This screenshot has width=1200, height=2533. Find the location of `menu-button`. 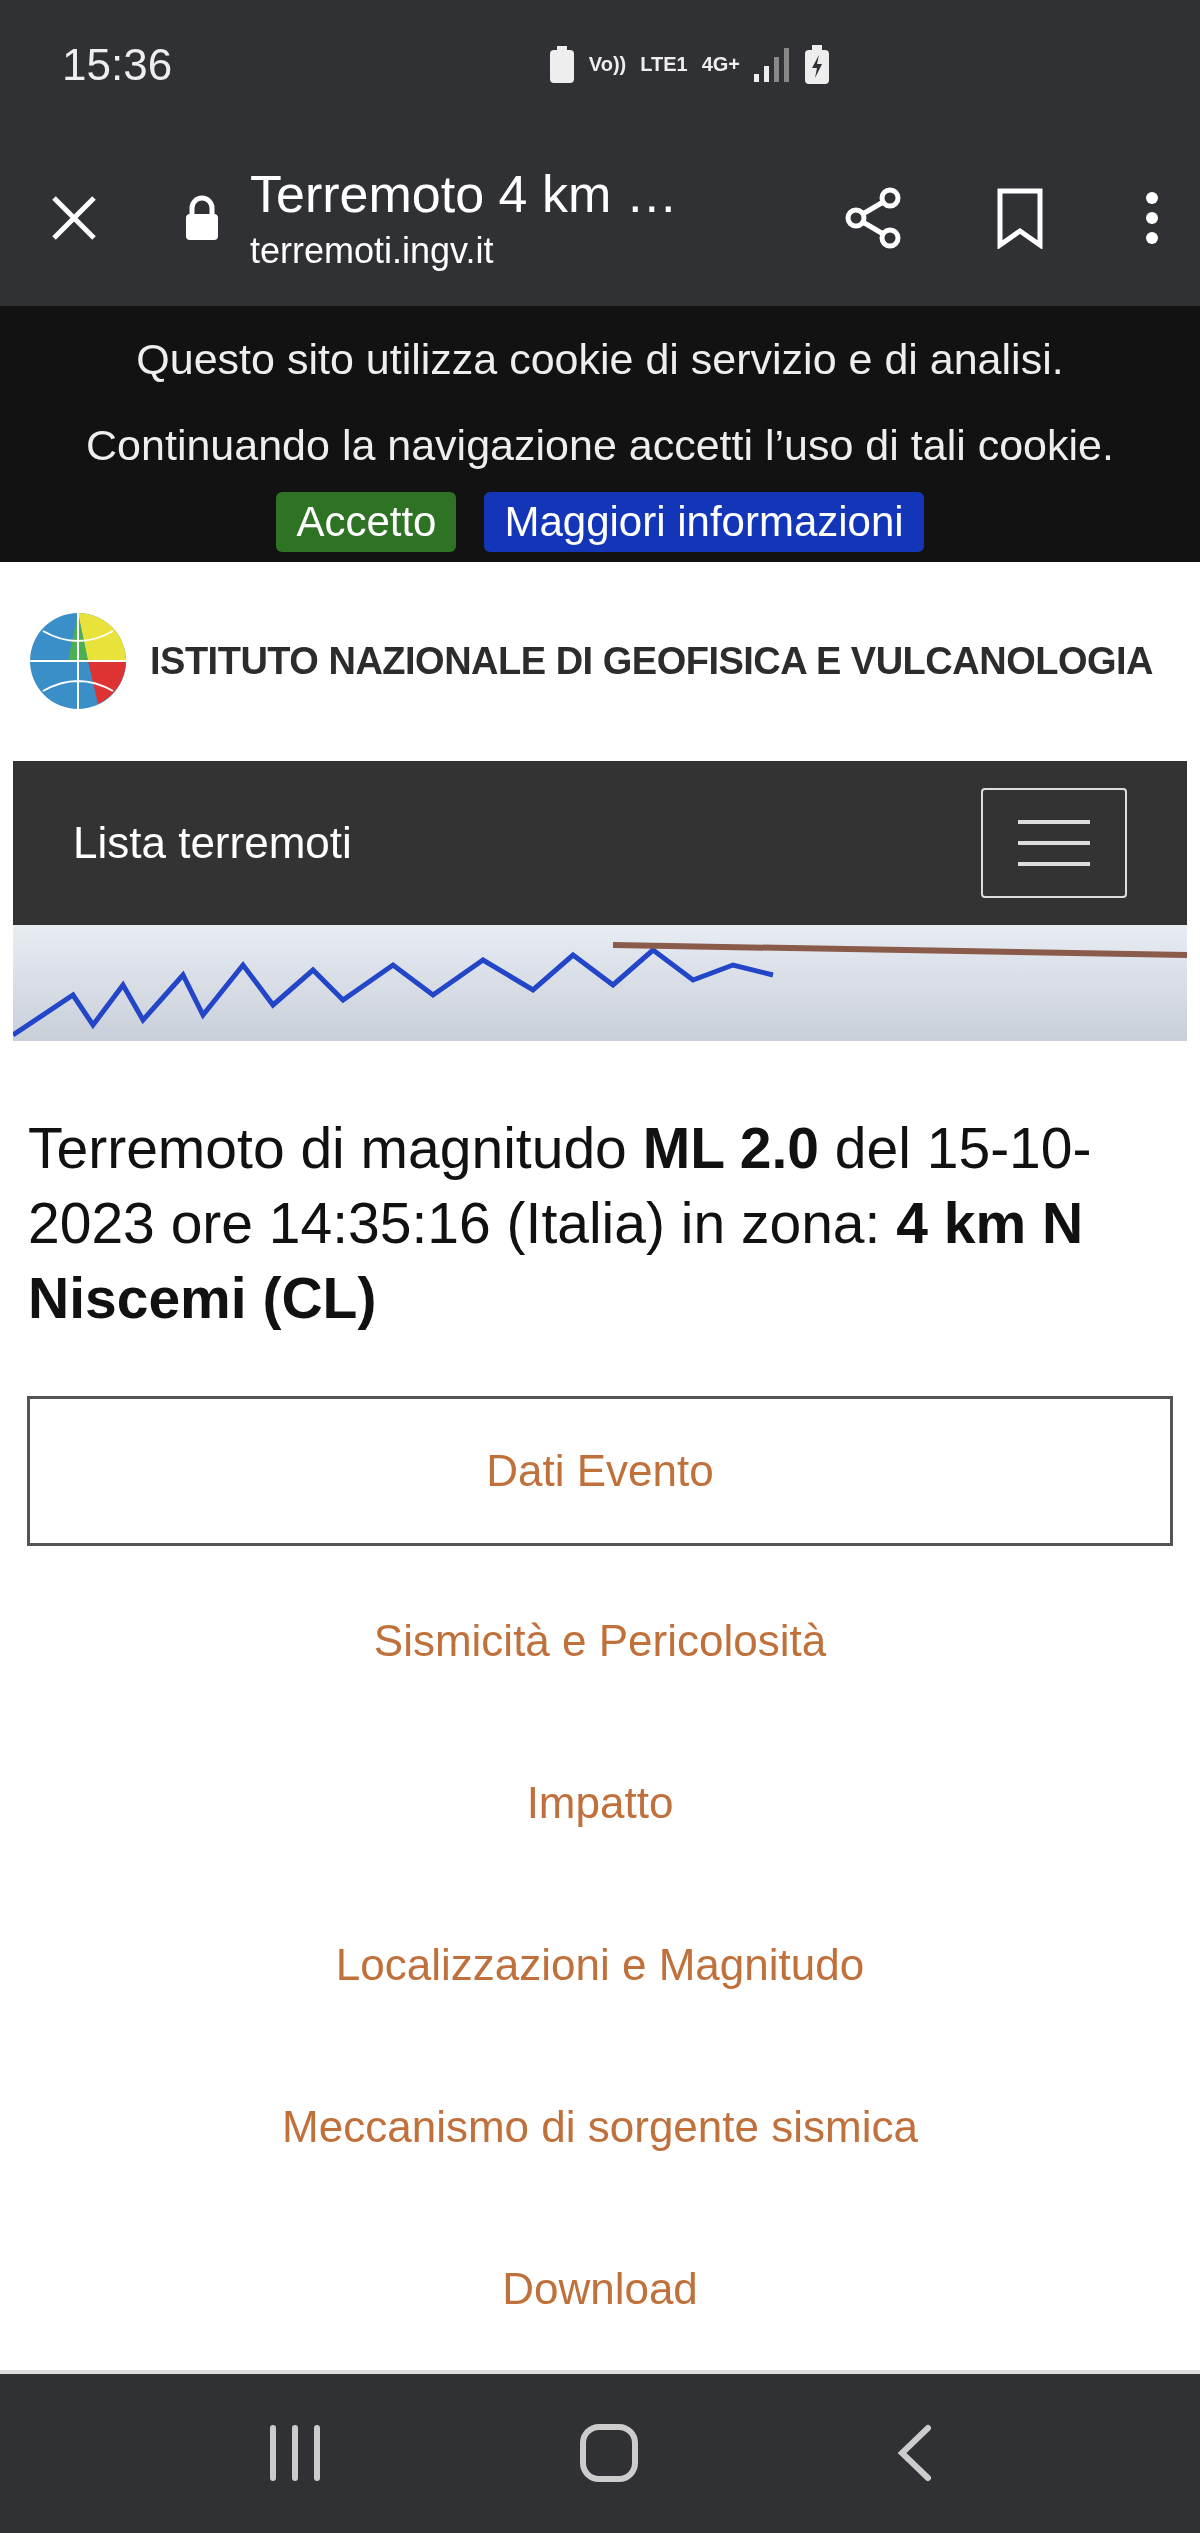

menu-button is located at coordinates (1054, 842).